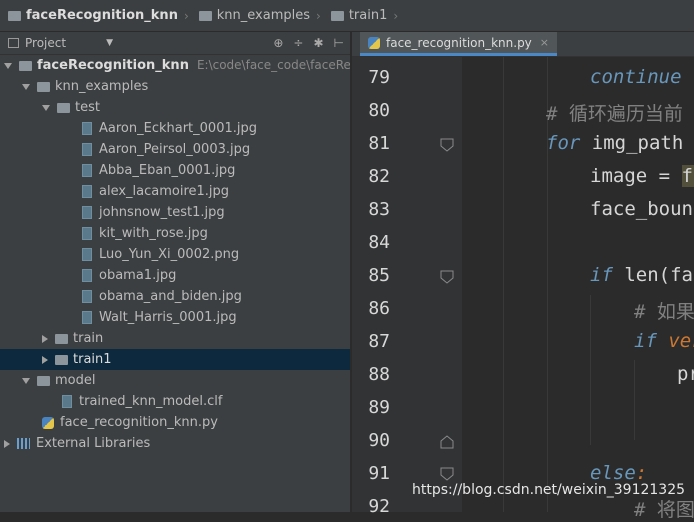 Image resolution: width=694 pixels, height=522 pixels. What do you see at coordinates (379, 143) in the screenshot?
I see `line-number: 81` at bounding box center [379, 143].